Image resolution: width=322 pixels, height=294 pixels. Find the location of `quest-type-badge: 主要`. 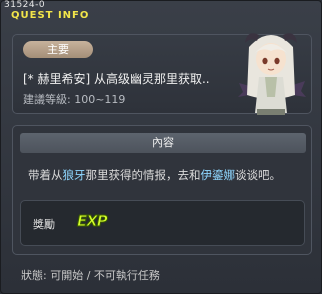

quest-type-badge: 主要 is located at coordinates (58, 49).